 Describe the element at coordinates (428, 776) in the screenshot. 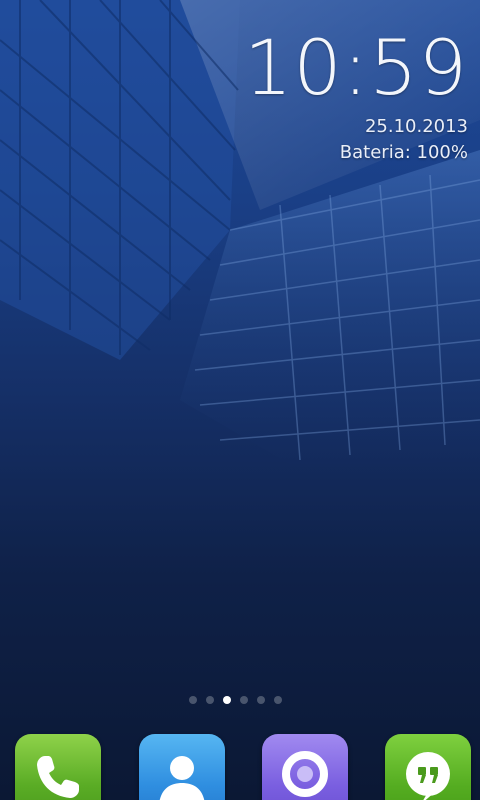

I see `hangouts-icon` at that location.